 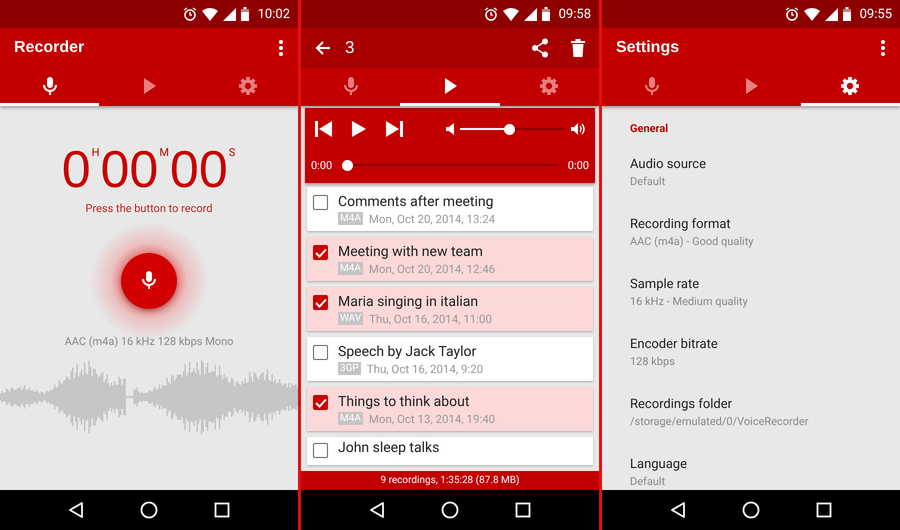 What do you see at coordinates (765, 344) in the screenshot?
I see `setting-title: Encoder bitrate` at bounding box center [765, 344].